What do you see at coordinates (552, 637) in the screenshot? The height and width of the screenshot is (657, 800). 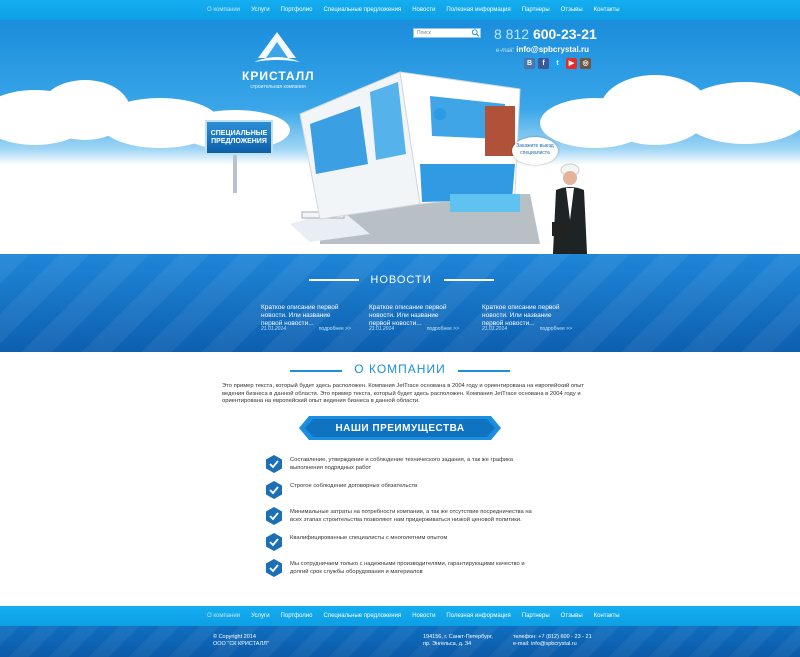 I see `footer-phone: телефон: +7 (812) 600 - 23 - 21` at bounding box center [552, 637].